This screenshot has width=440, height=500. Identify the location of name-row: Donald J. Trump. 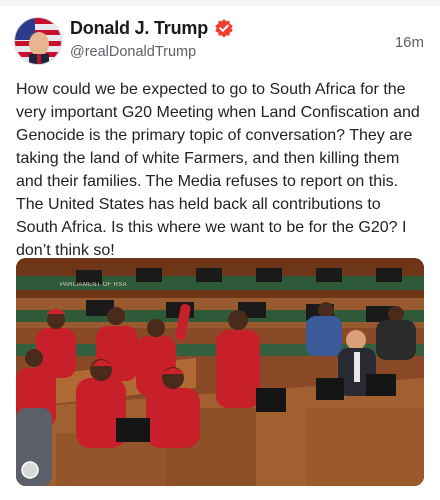
(152, 28).